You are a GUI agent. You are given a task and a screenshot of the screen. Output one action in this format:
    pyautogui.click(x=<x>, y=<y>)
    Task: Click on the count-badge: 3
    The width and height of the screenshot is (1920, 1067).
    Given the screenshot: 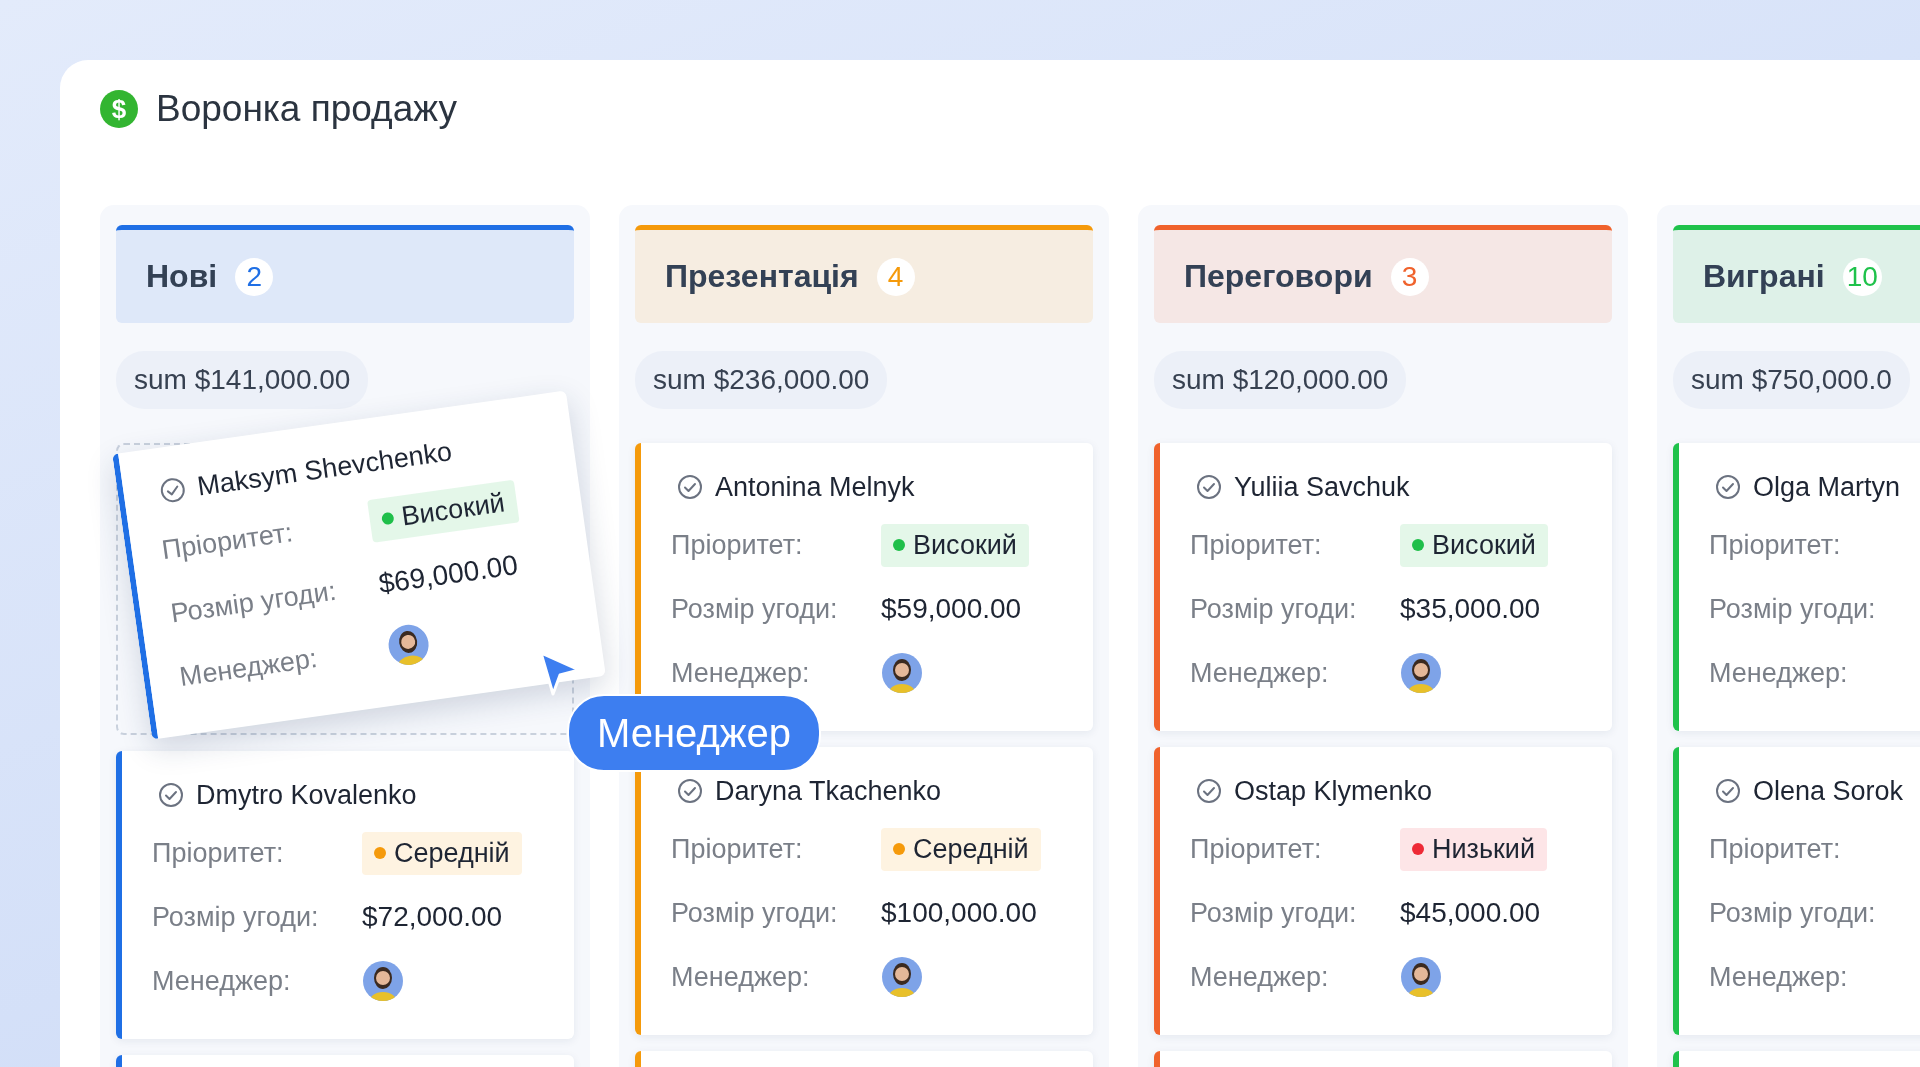 What is the action you would take?
    pyautogui.click(x=1409, y=276)
    